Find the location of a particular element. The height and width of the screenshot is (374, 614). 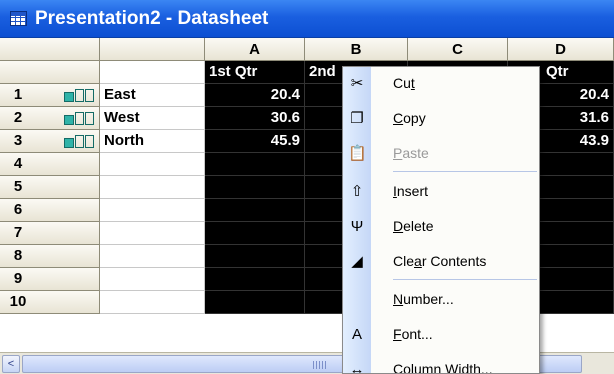

menu-item-copy: ❐ Copy is located at coordinates (441, 118).